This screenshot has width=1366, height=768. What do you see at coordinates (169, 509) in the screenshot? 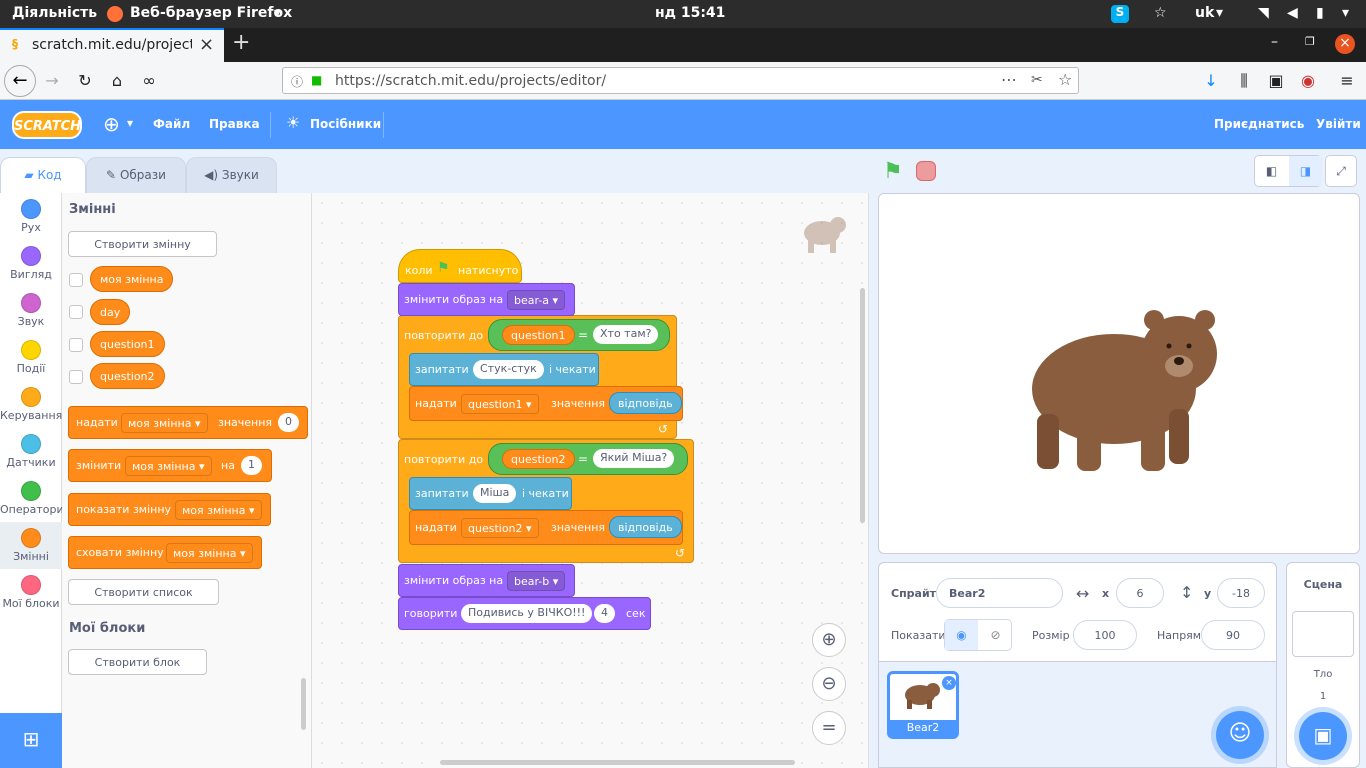
I see `show-variable-block: показати змінну моя змінна ▾` at bounding box center [169, 509].